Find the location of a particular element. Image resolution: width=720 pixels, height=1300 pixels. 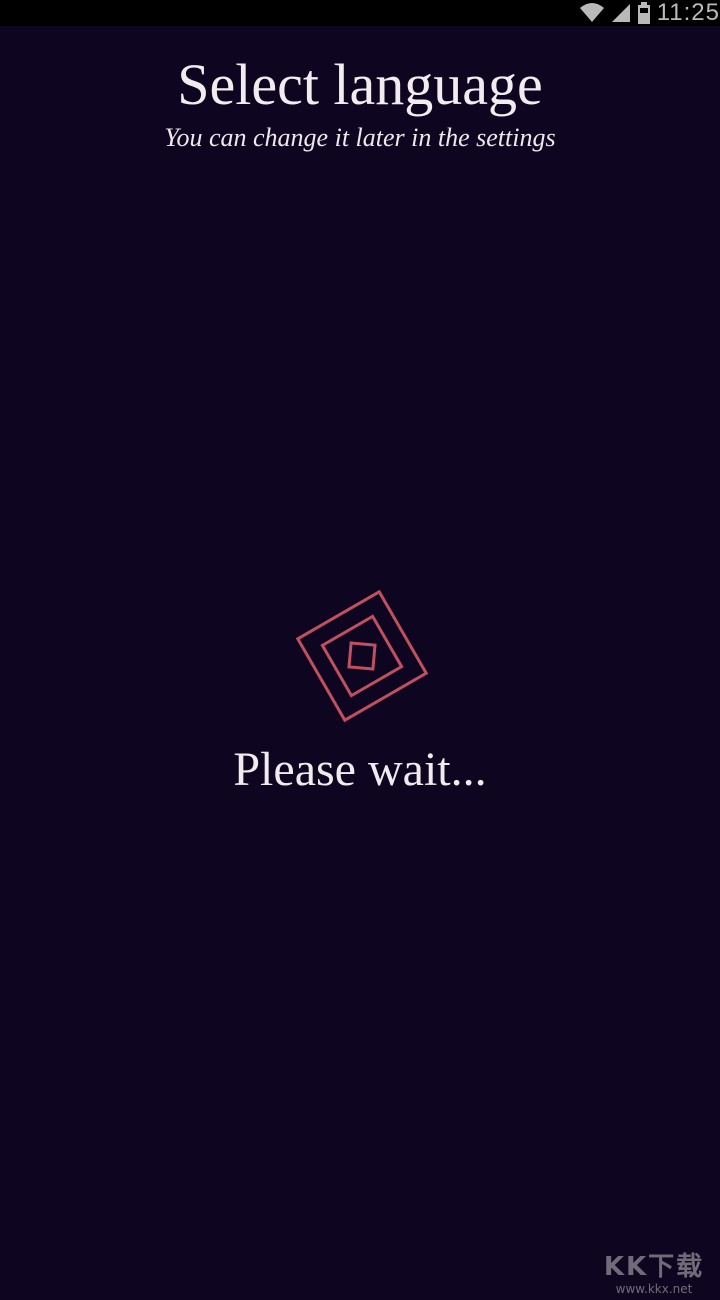

status-time: 11:25 is located at coordinates (688, 13).